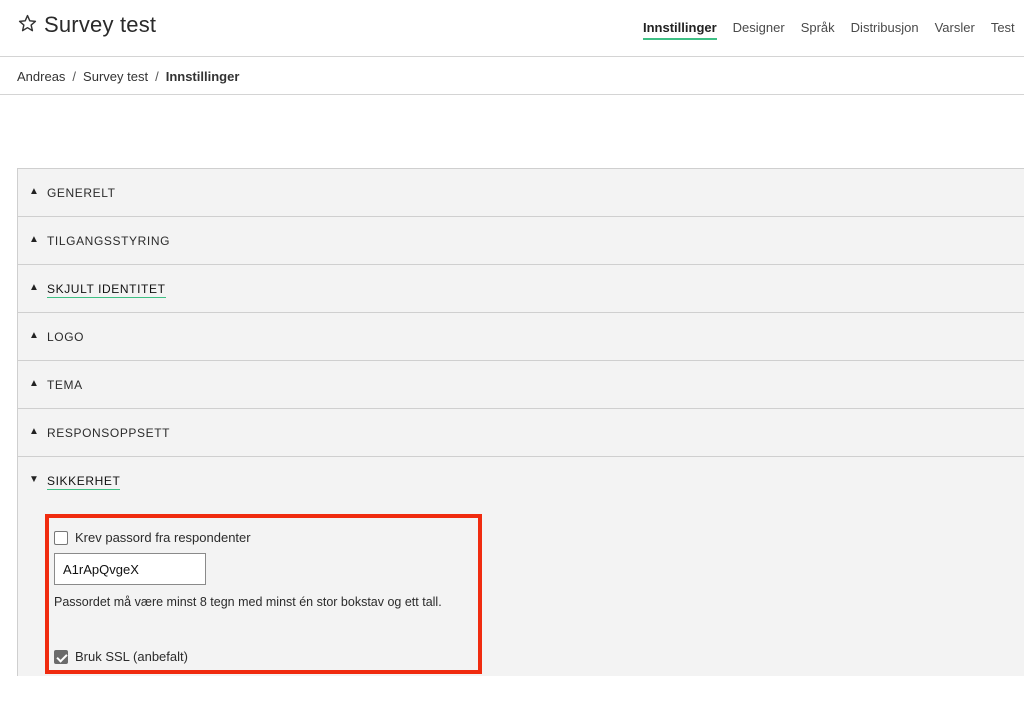 This screenshot has width=1024, height=707. Describe the element at coordinates (109, 433) in the screenshot. I see `section-label: RESPONSOPPSETT` at that location.